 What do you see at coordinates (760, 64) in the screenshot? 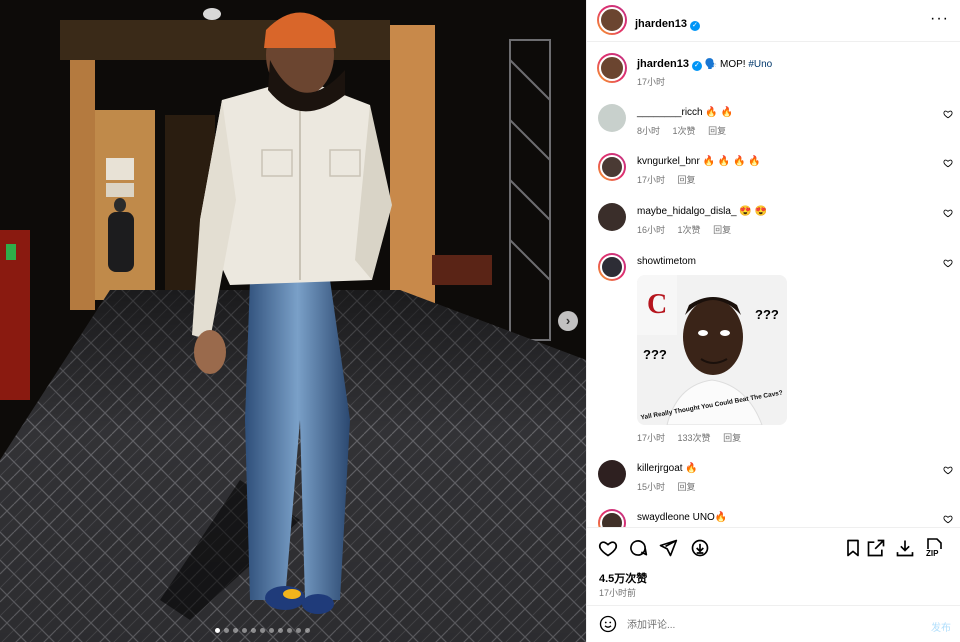
I see `caption-hashtag: #Uno` at bounding box center [760, 64].